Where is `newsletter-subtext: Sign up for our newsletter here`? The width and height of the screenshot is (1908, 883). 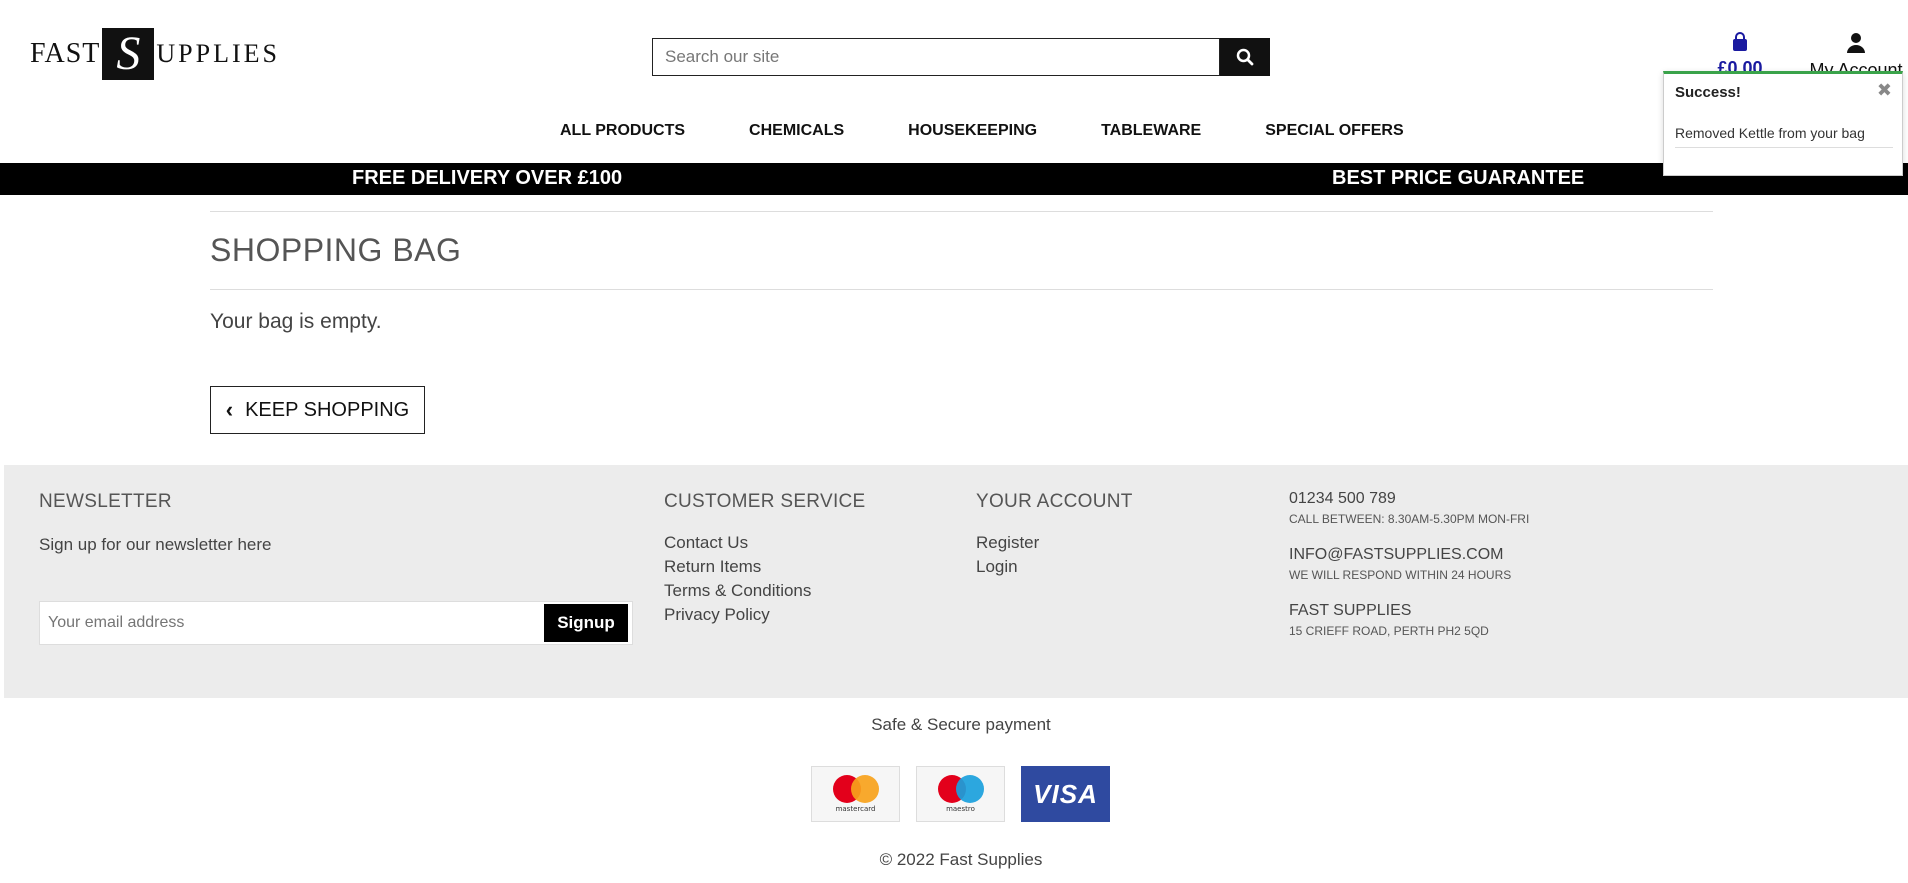
newsletter-subtext: Sign up for our newsletter here is located at coordinates (155, 544).